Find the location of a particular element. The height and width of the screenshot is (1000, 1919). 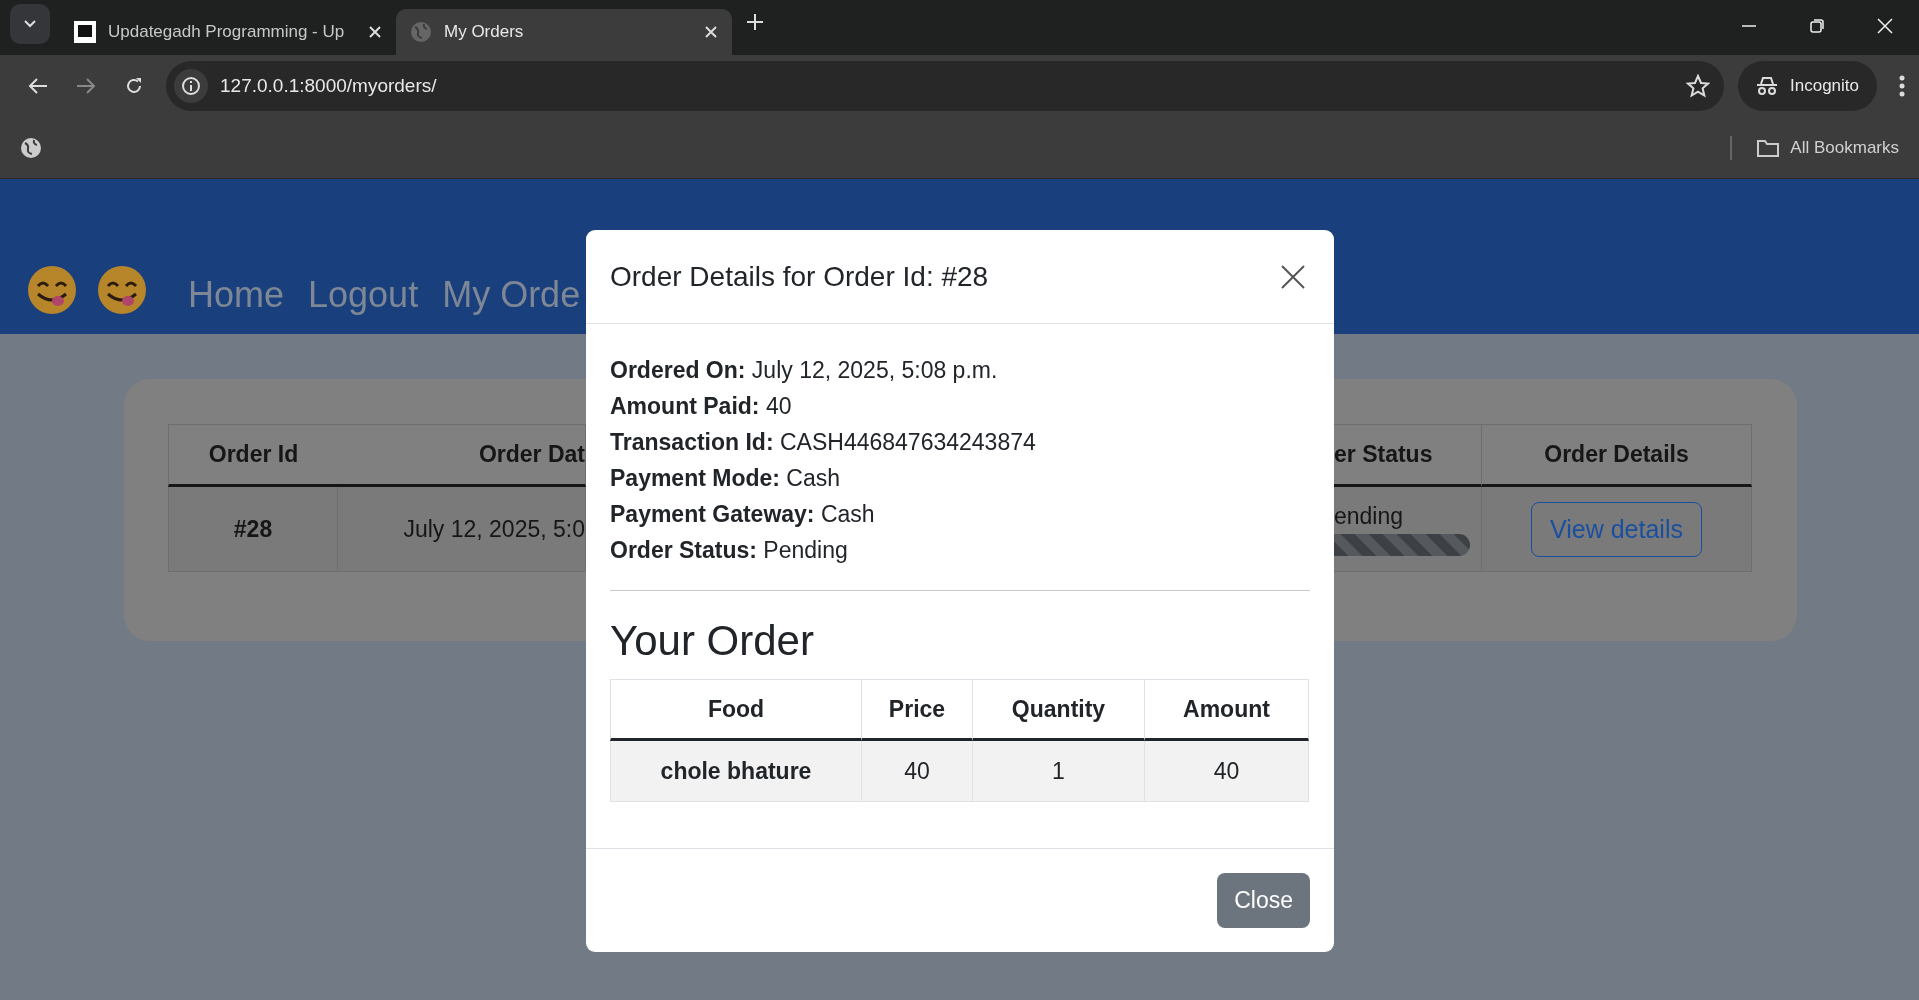

site-logo-icon is located at coordinates (85, 32).